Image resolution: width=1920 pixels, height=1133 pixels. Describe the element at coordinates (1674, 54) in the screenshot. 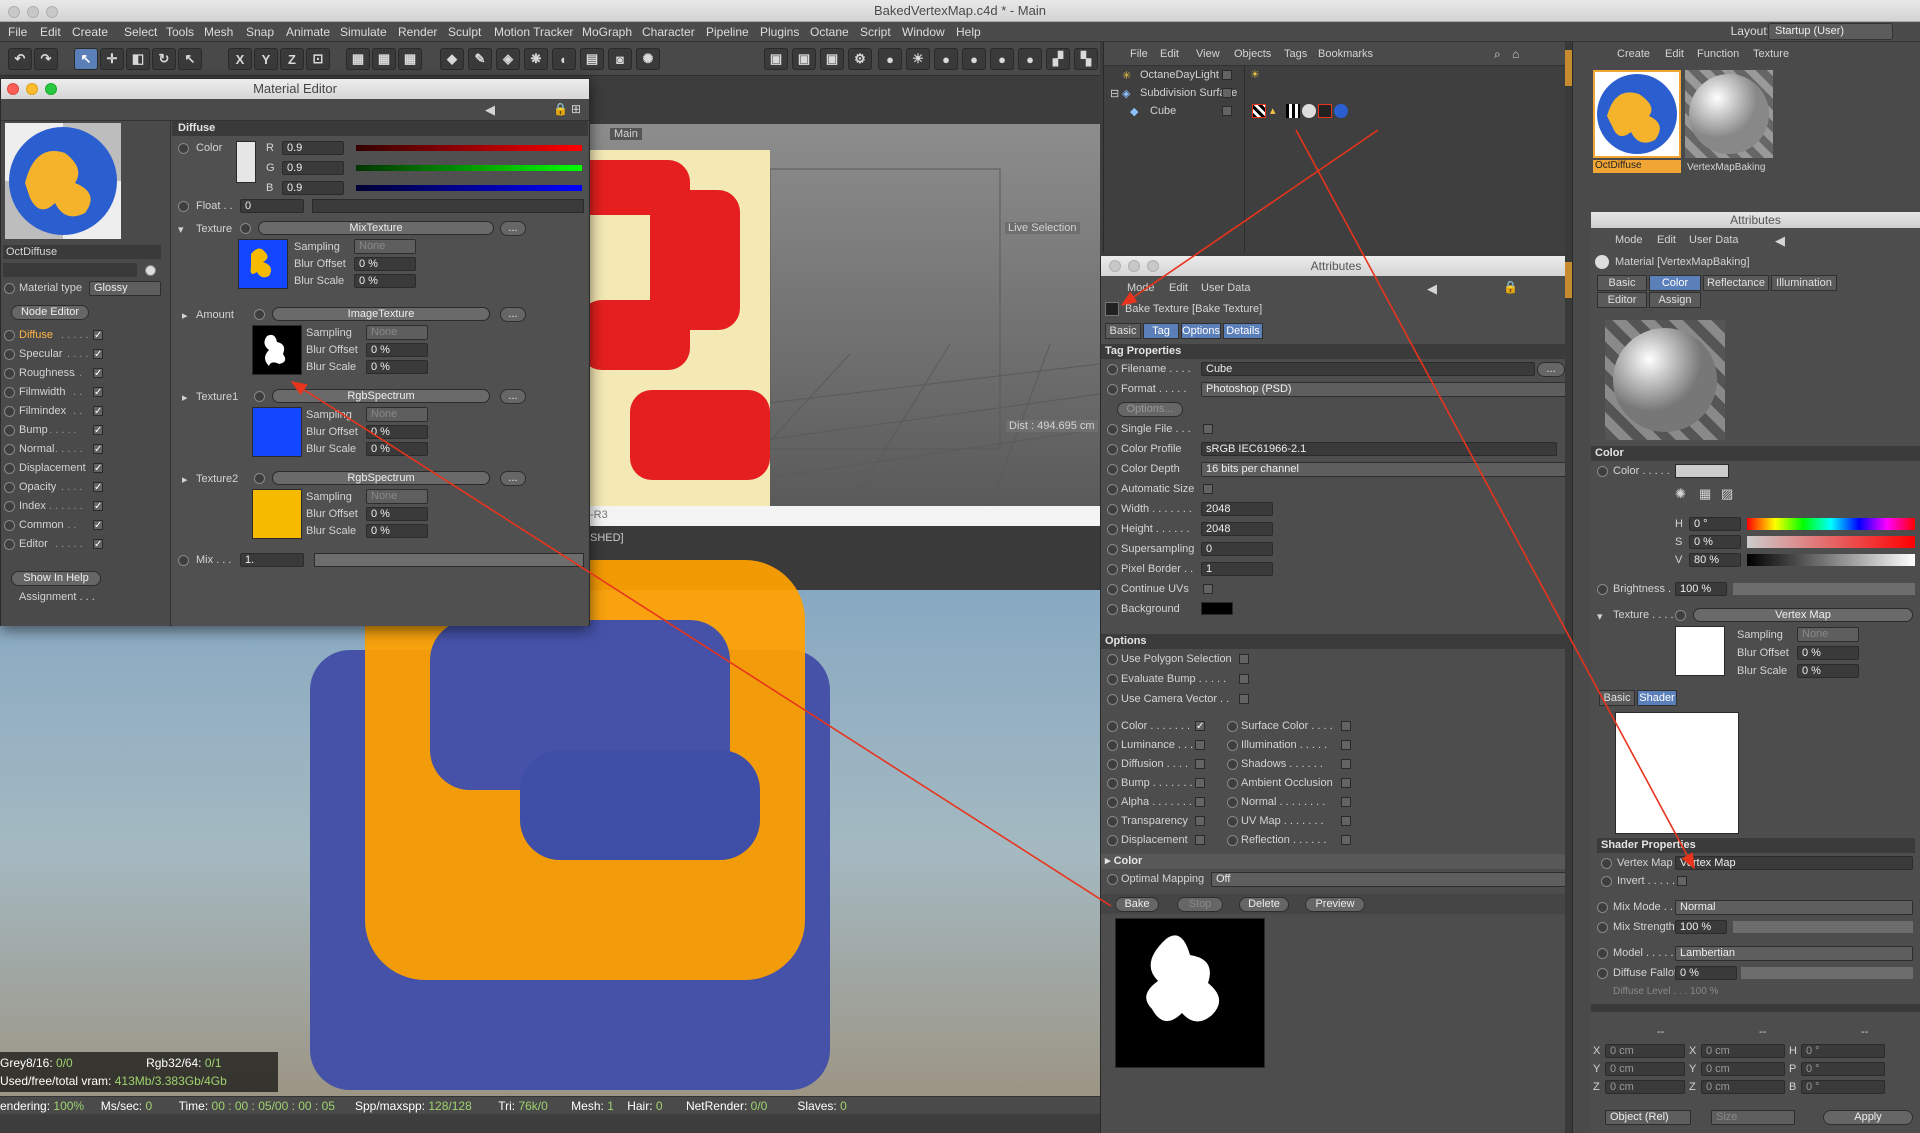

I see `mm-menu-edit: Edit` at that location.